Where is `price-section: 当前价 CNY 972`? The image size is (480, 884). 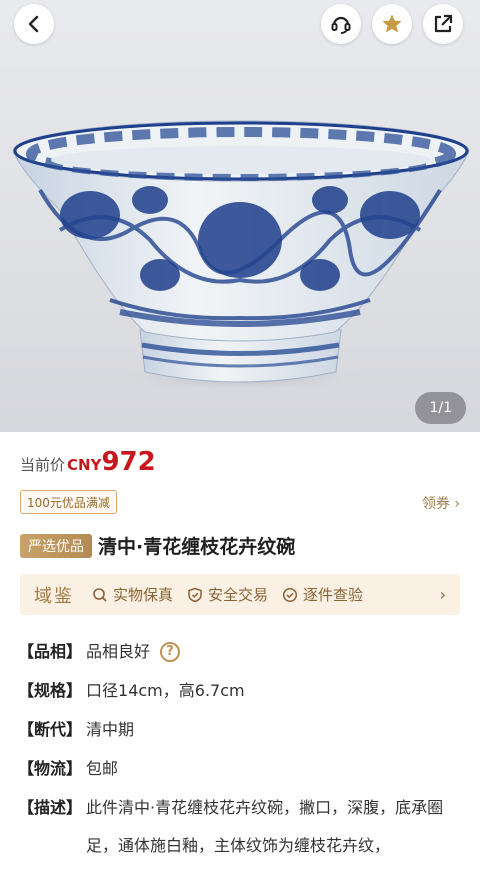 price-section: 当前价 CNY 972 is located at coordinates (88, 462).